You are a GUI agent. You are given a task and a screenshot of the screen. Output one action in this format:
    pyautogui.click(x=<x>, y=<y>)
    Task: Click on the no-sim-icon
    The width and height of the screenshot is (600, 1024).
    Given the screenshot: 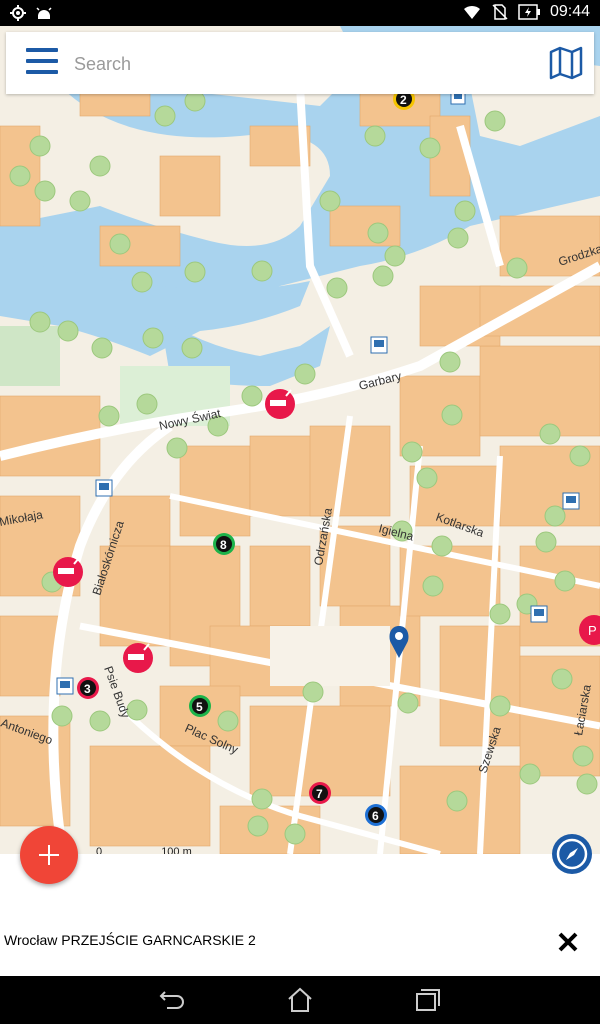 What is the action you would take?
    pyautogui.click(x=500, y=12)
    